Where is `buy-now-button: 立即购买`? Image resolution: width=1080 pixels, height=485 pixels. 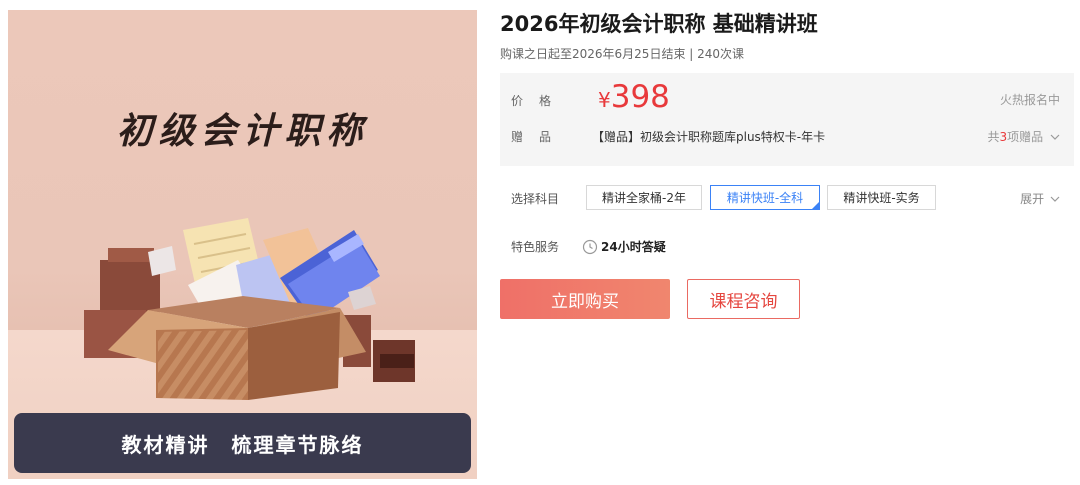
buy-now-button: 立即购买 is located at coordinates (585, 299).